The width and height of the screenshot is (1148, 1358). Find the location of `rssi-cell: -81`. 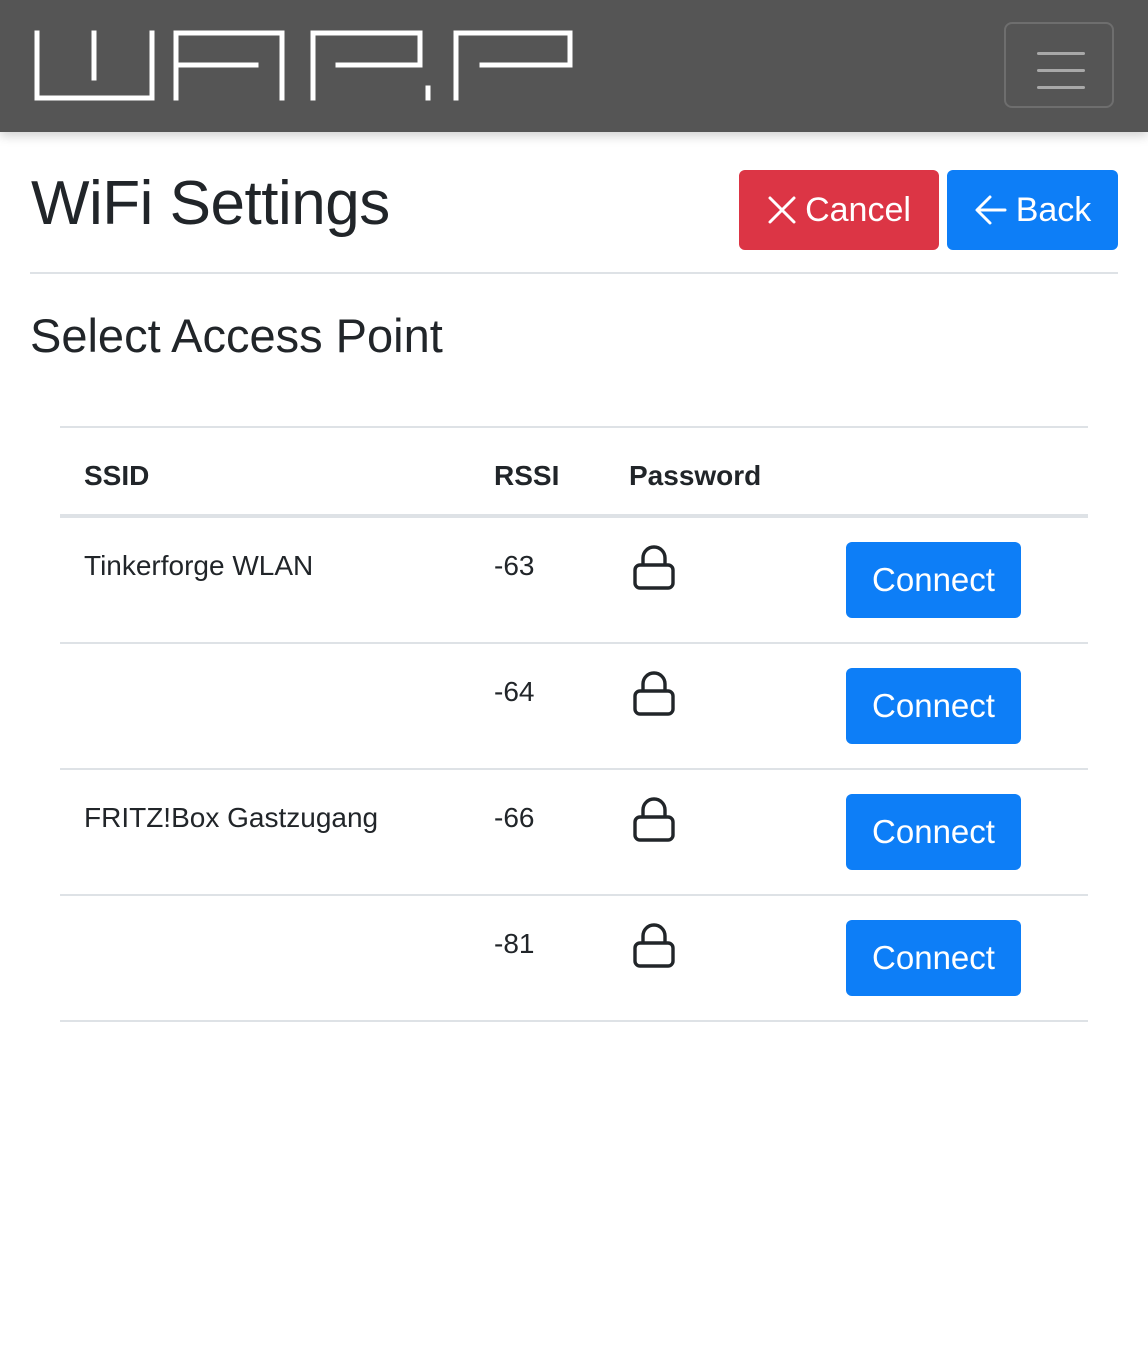

rssi-cell: -81 is located at coordinates (514, 943).